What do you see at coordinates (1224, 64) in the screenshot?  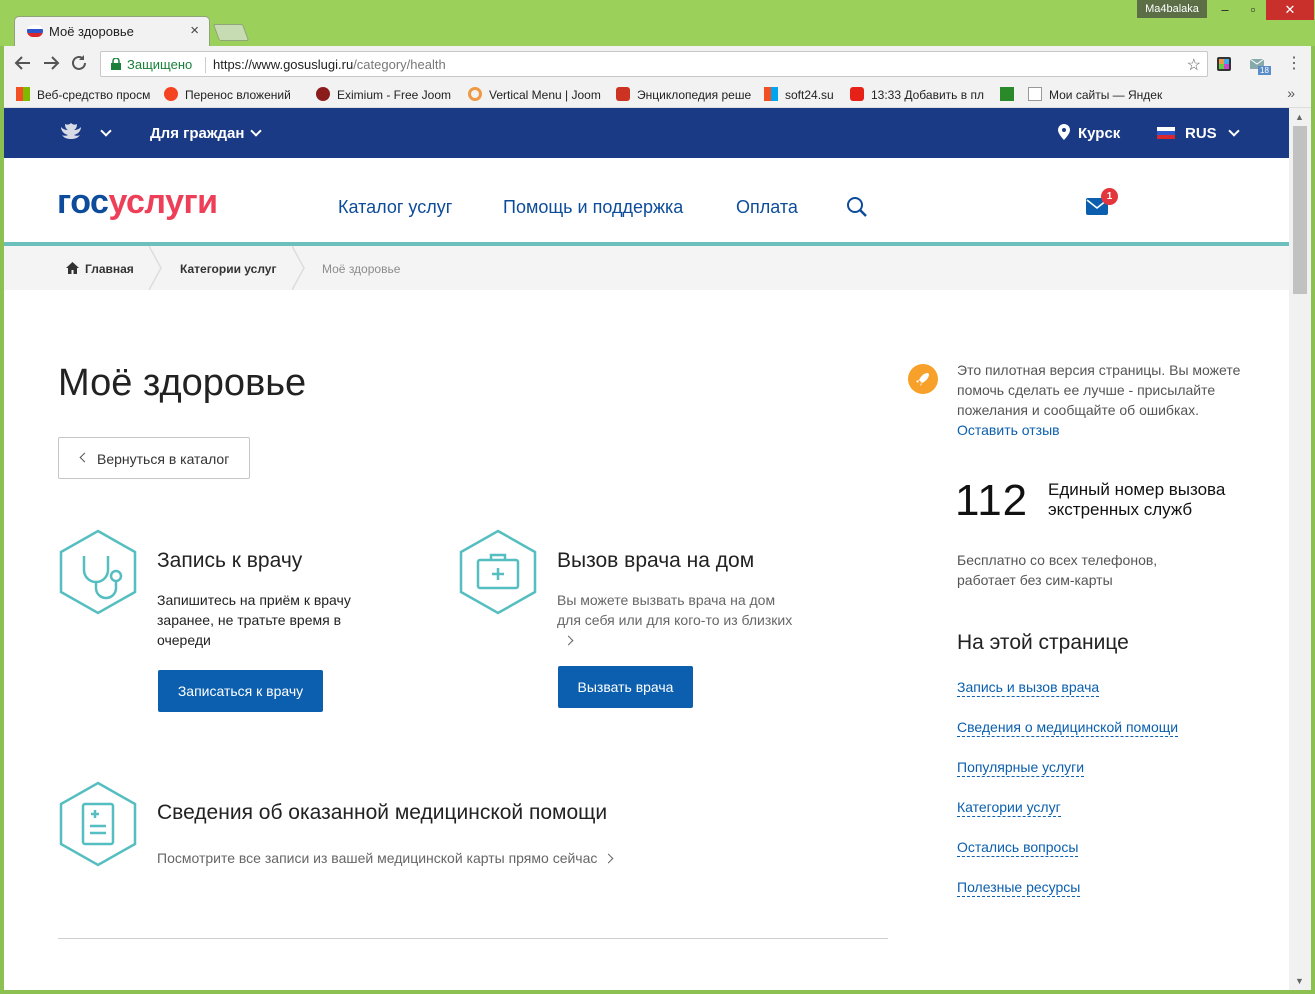 I see `extension-icon` at bounding box center [1224, 64].